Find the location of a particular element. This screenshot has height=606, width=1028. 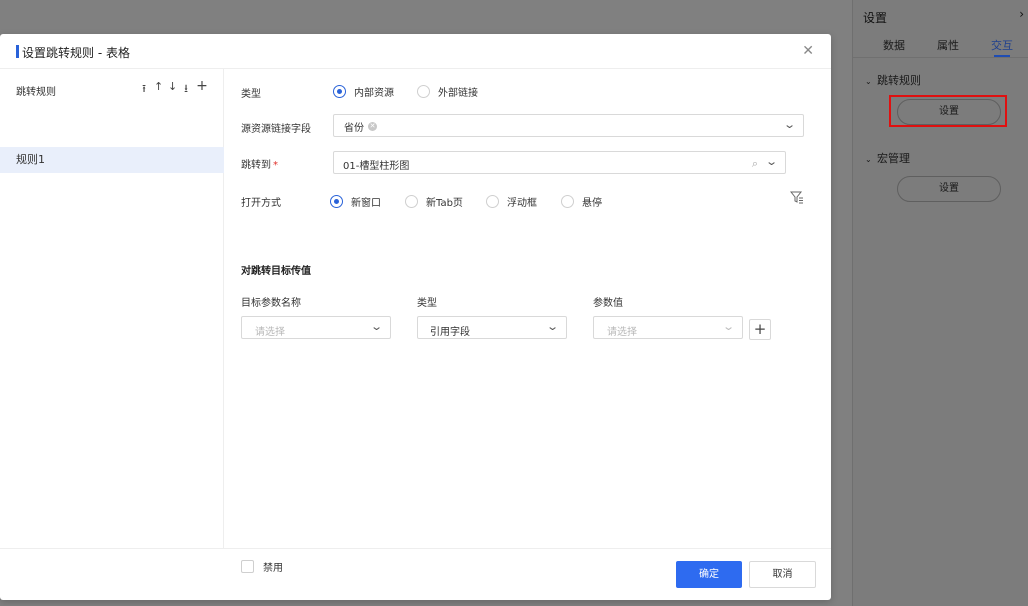

collapse-panel-icon: › is located at coordinates (1021, 14).